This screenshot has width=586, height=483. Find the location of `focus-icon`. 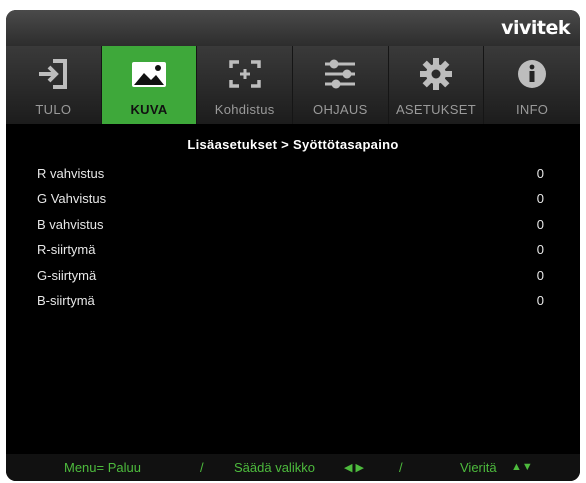

focus-icon is located at coordinates (245, 74).